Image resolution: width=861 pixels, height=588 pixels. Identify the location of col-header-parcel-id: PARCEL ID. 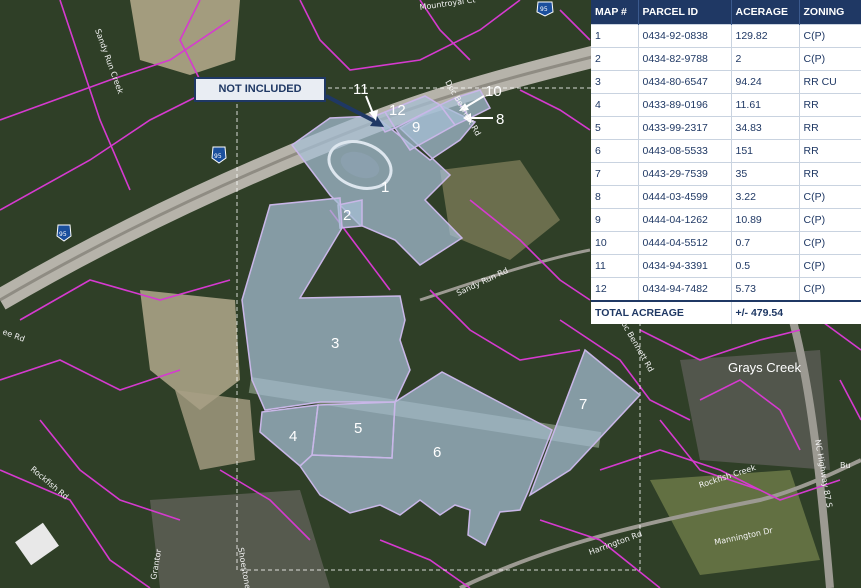
(685, 12).